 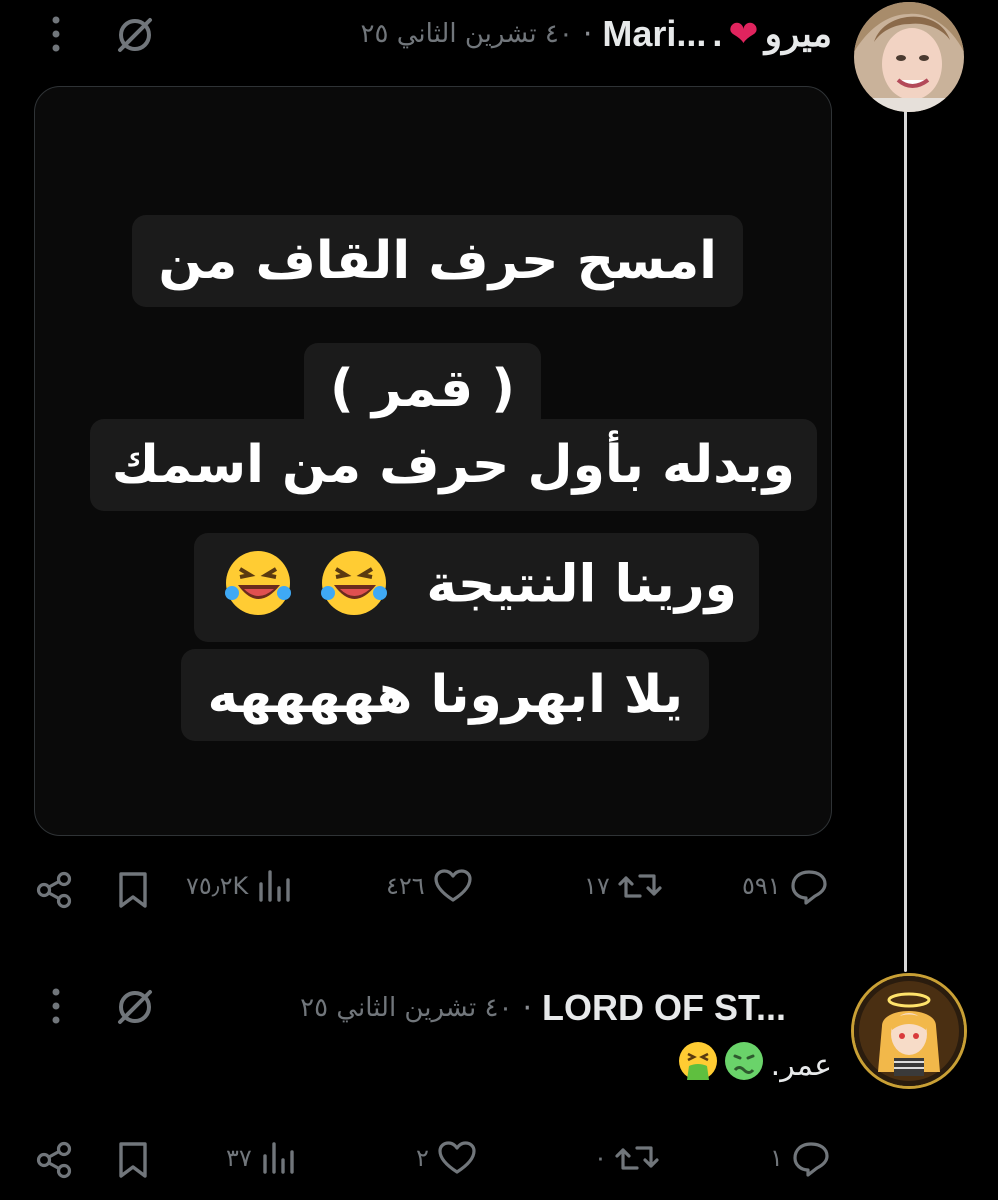 I want to click on views-count: ٧٥٫٢K, so click(x=217, y=886).